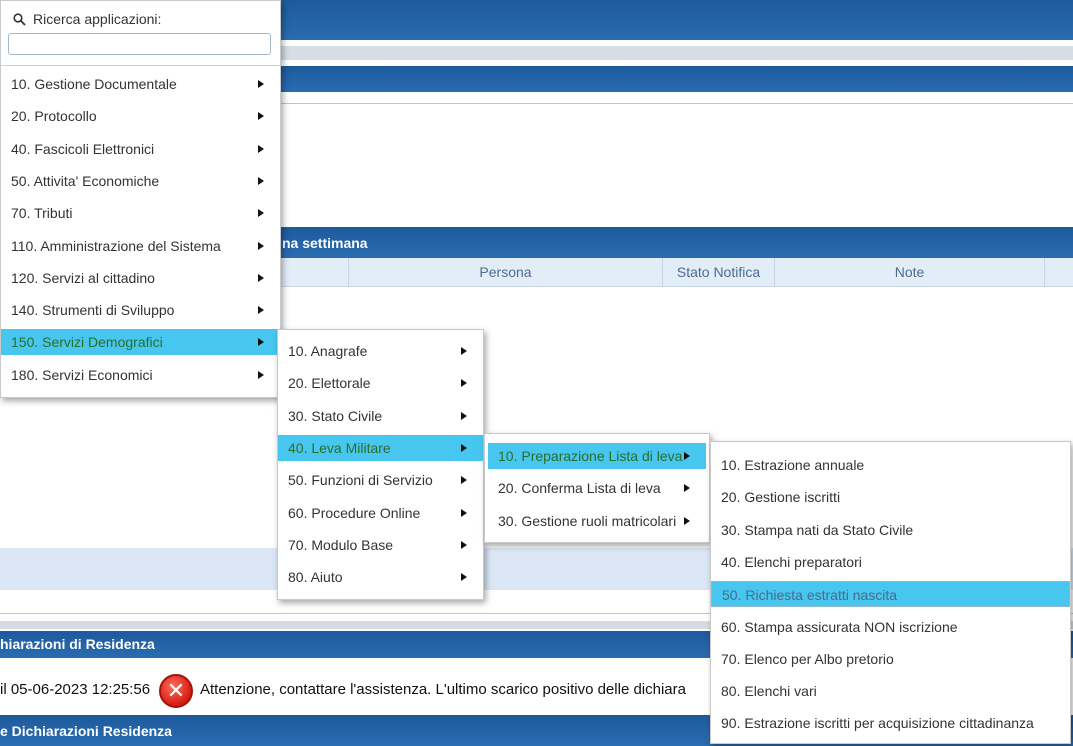 Image resolution: width=1073 pixels, height=746 pixels. I want to click on menu-item-label: 10. Estrazione annuale, so click(793, 465).